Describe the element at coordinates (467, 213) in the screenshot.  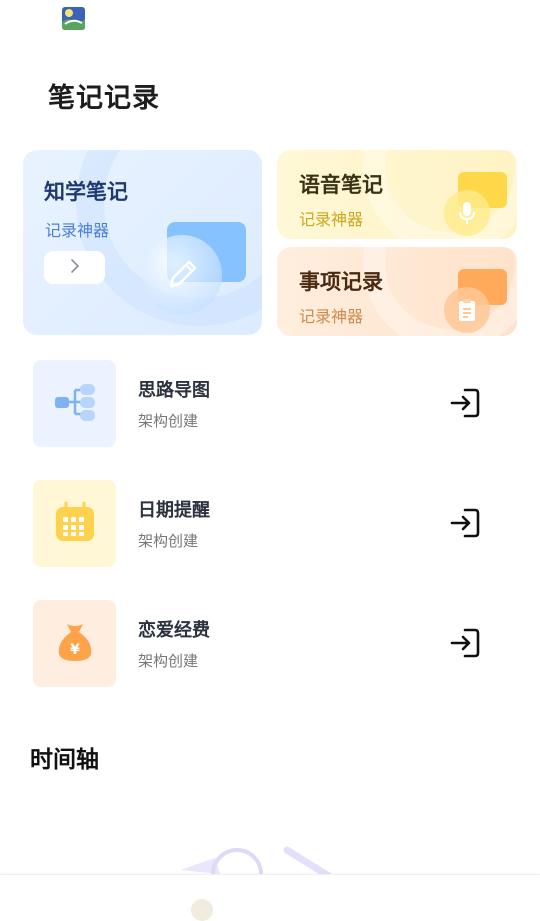
I see `microphone-icon` at that location.